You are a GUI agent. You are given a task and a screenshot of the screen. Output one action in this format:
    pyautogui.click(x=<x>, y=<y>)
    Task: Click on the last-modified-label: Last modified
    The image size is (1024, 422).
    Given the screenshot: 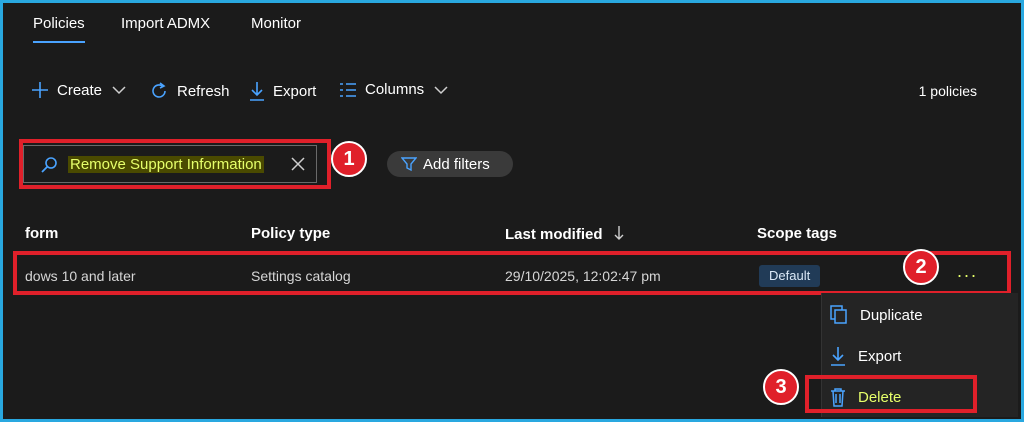 What is the action you would take?
    pyautogui.click(x=554, y=234)
    